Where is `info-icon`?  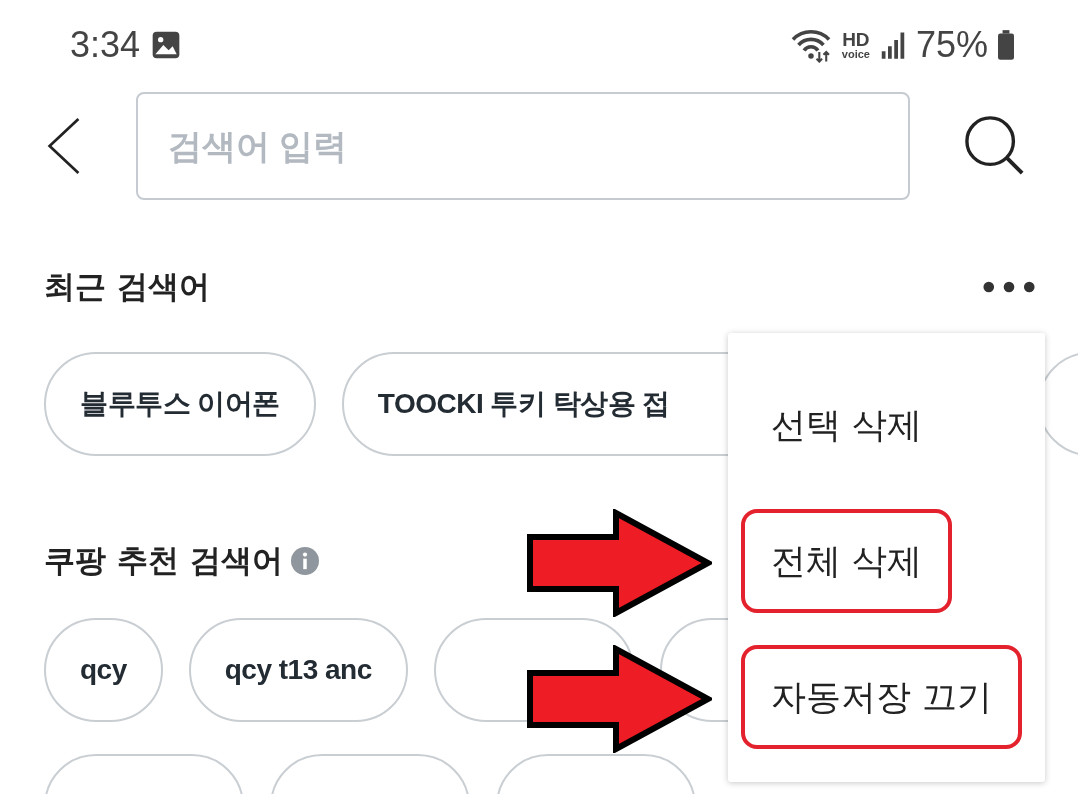 info-icon is located at coordinates (304, 561).